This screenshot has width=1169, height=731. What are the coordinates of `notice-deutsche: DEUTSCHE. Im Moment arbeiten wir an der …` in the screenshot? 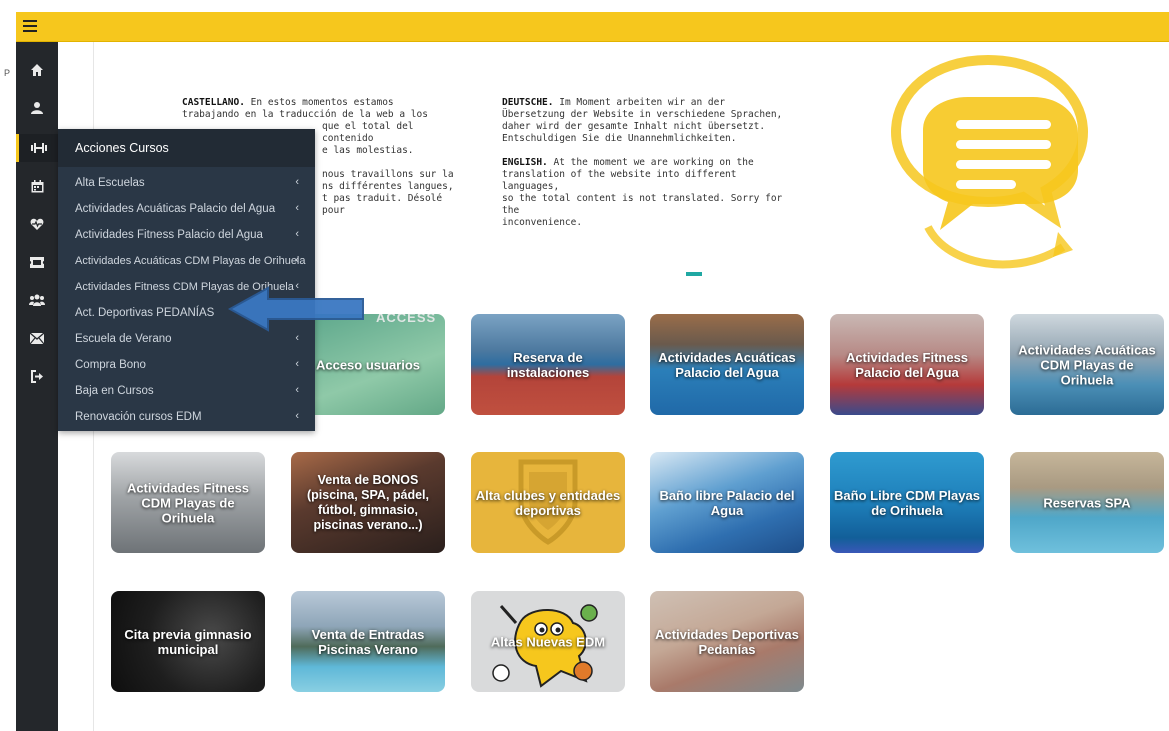 It's located at (642, 162).